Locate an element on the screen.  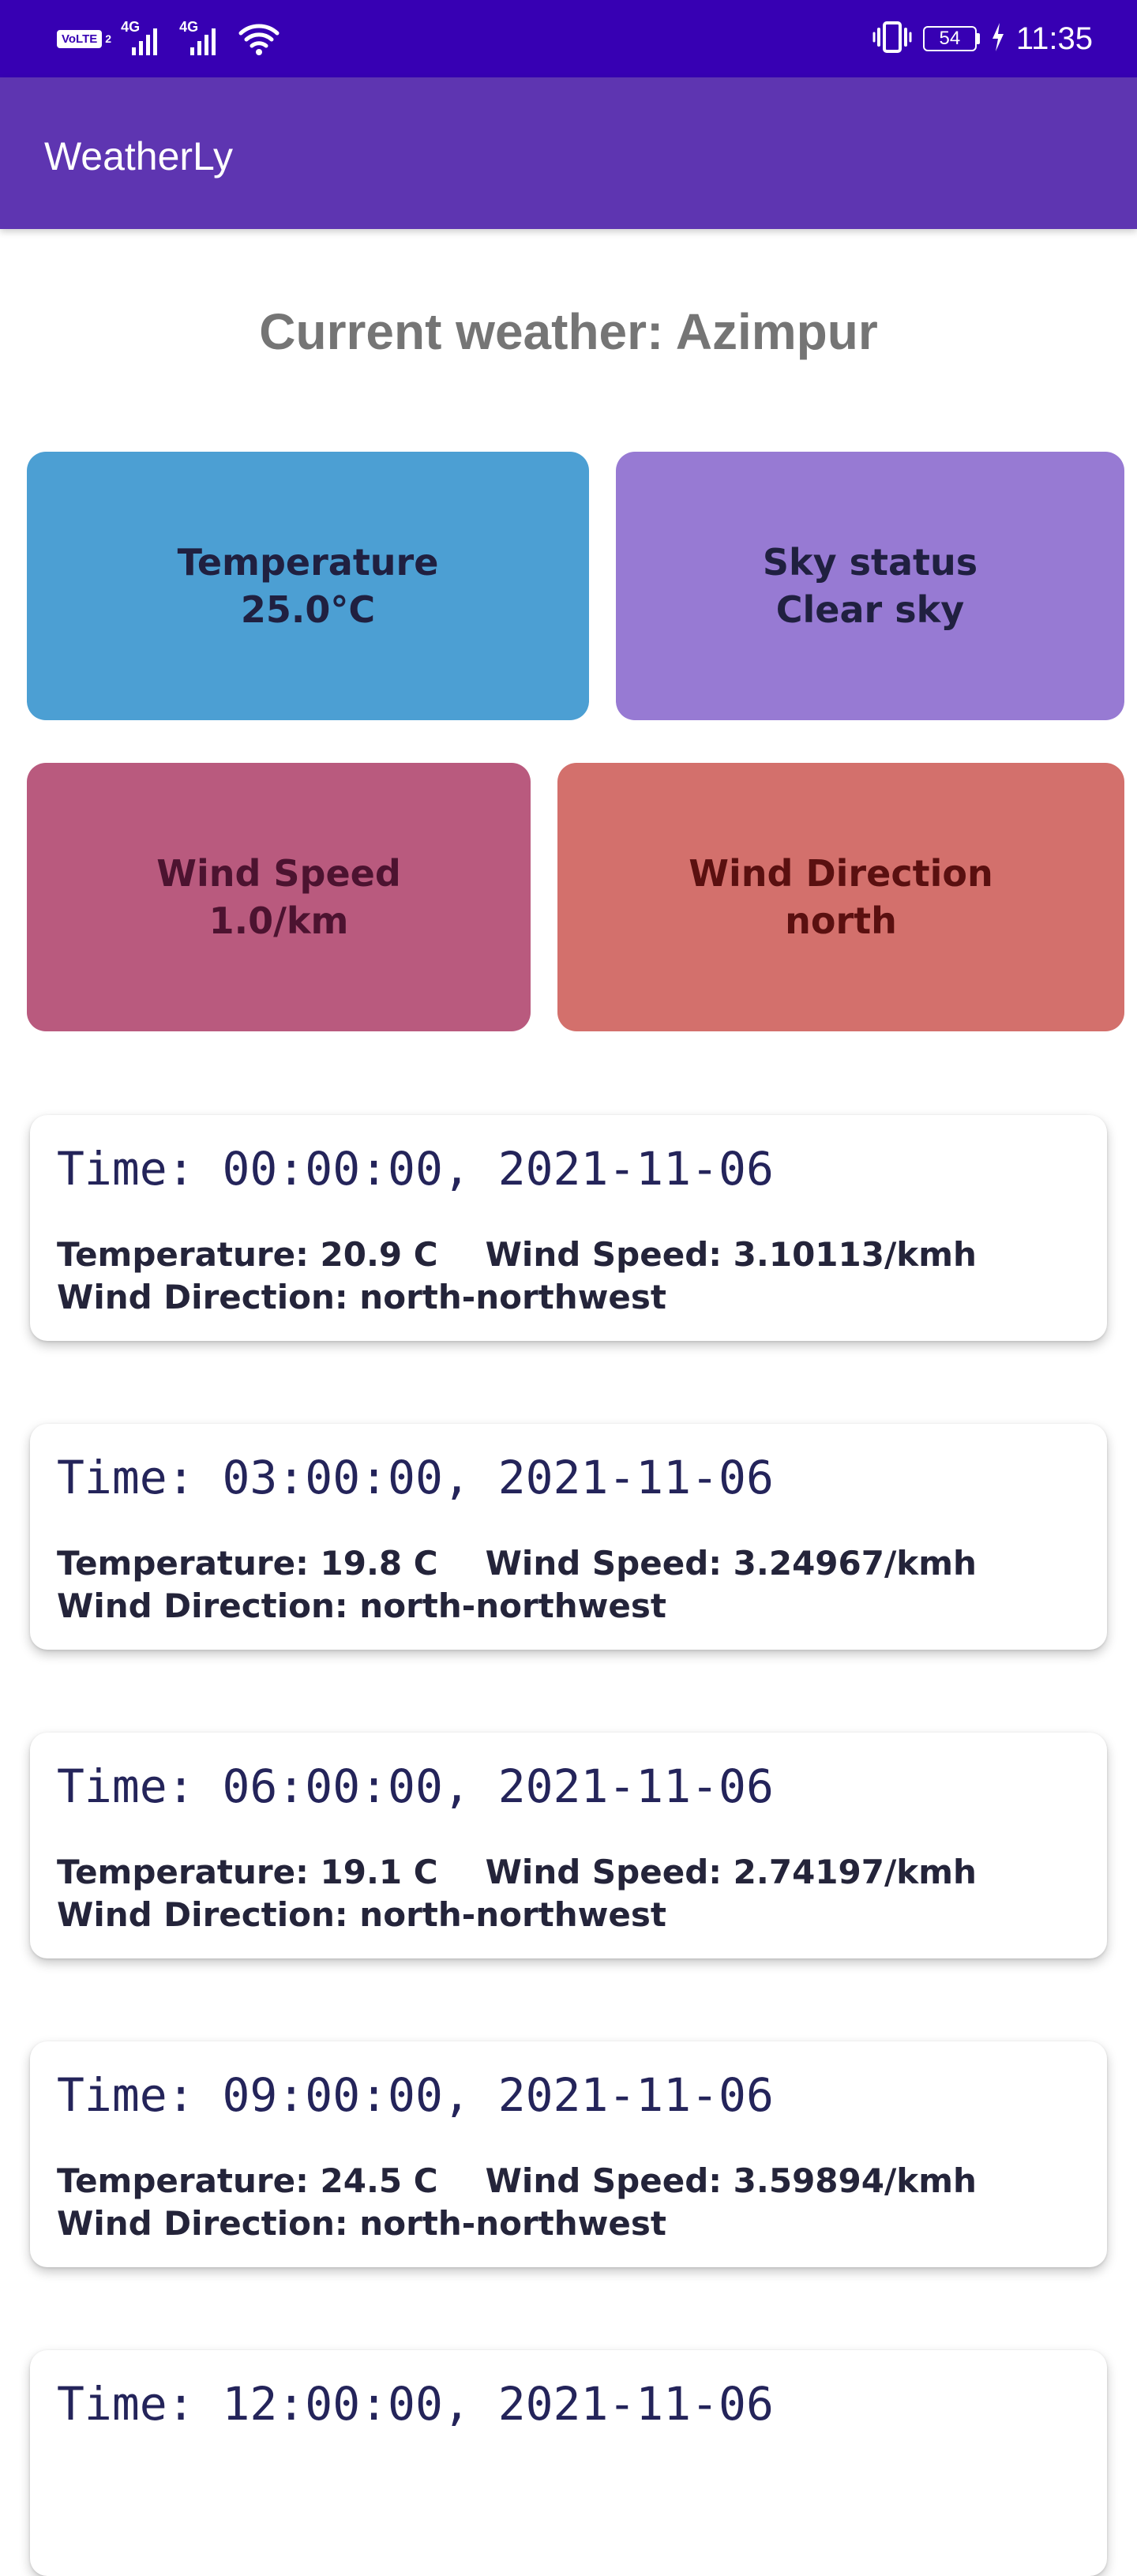
sim-number: 2 is located at coordinates (108, 38).